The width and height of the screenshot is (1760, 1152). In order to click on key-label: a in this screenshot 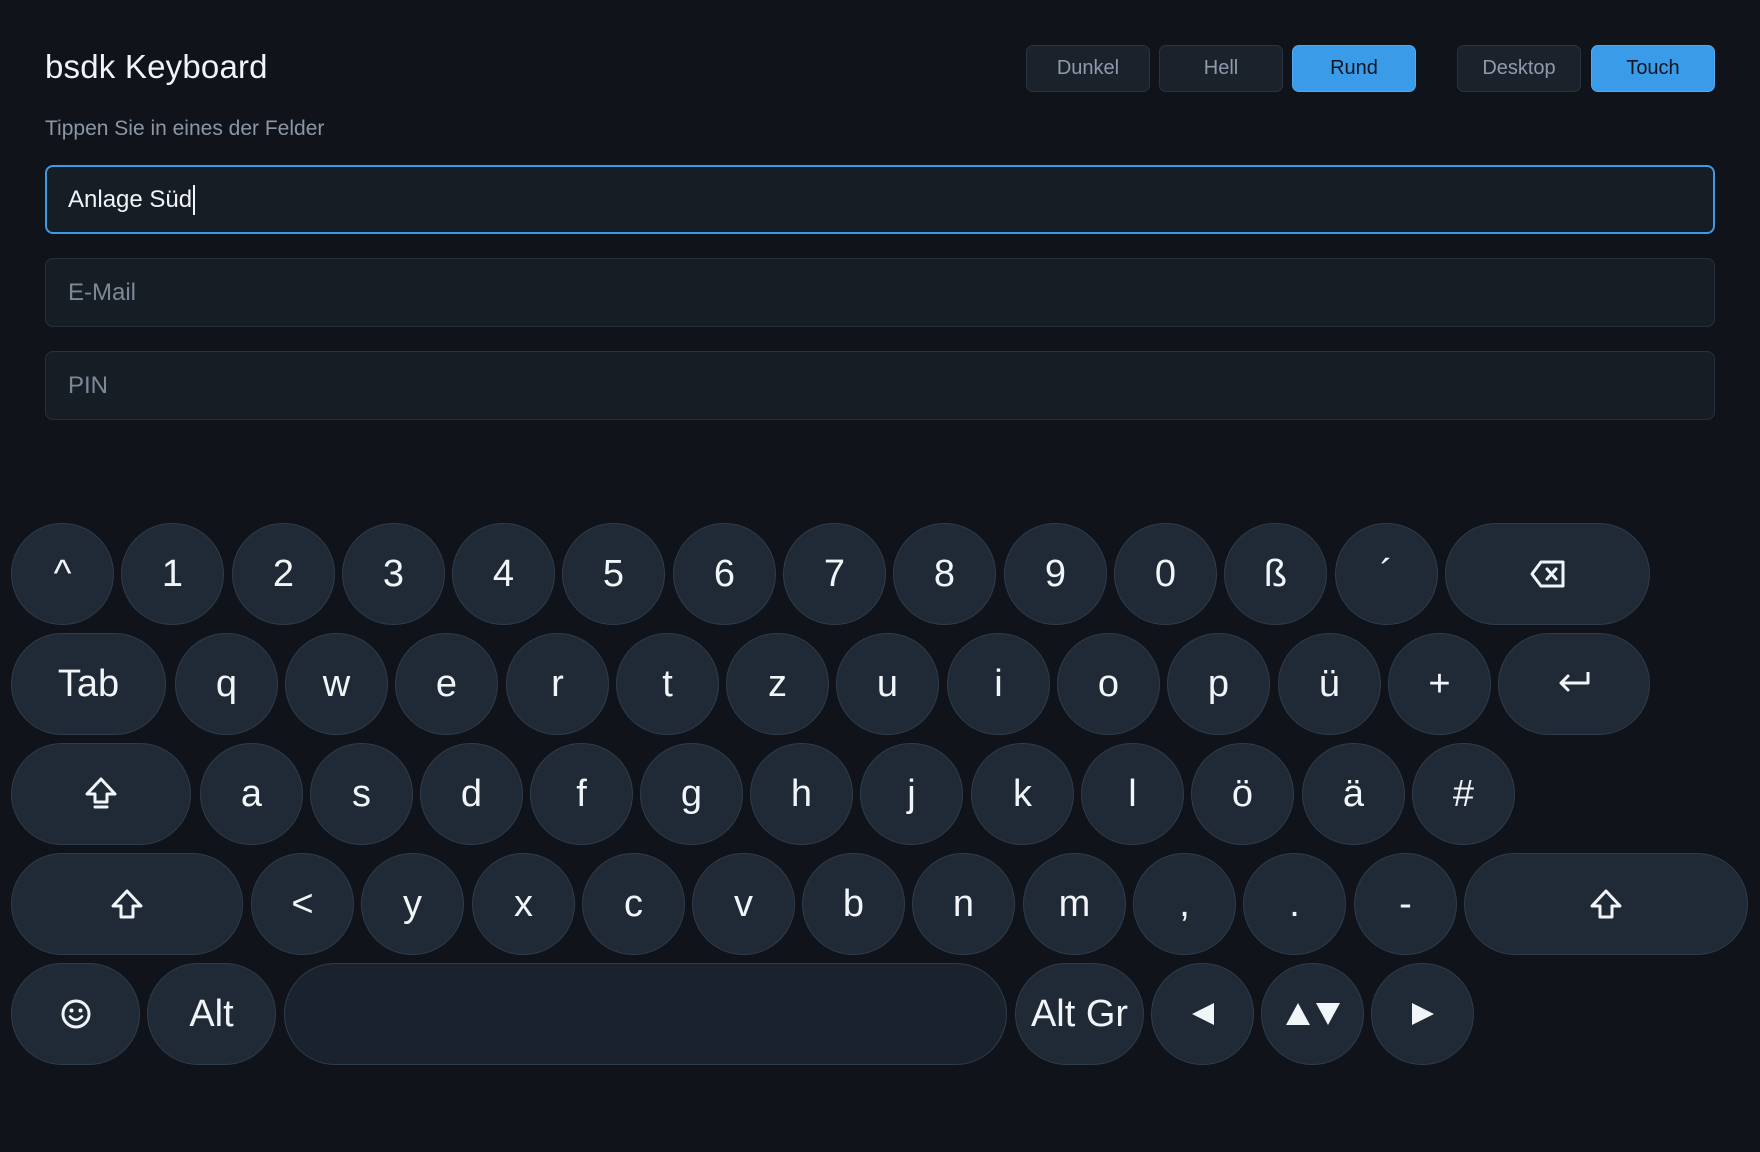, I will do `click(251, 793)`.